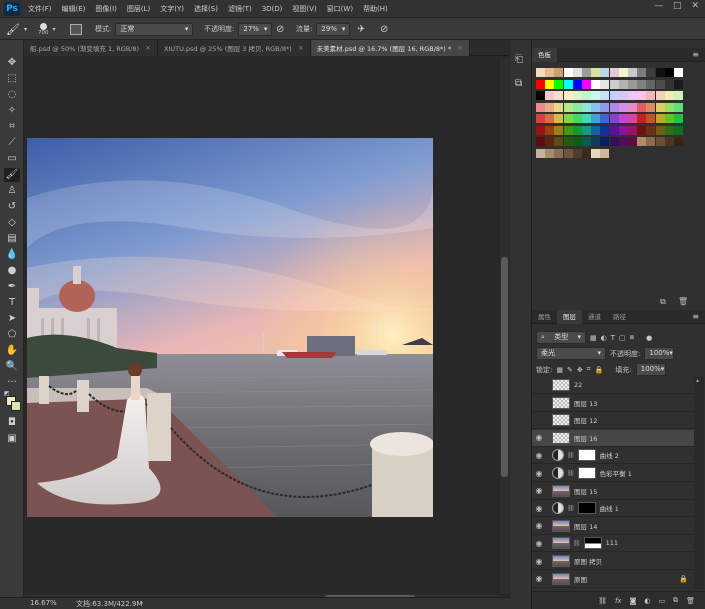 This screenshot has width=705, height=609. What do you see at coordinates (650, 369) in the screenshot?
I see `fill-field: 100% ▾` at bounding box center [650, 369].